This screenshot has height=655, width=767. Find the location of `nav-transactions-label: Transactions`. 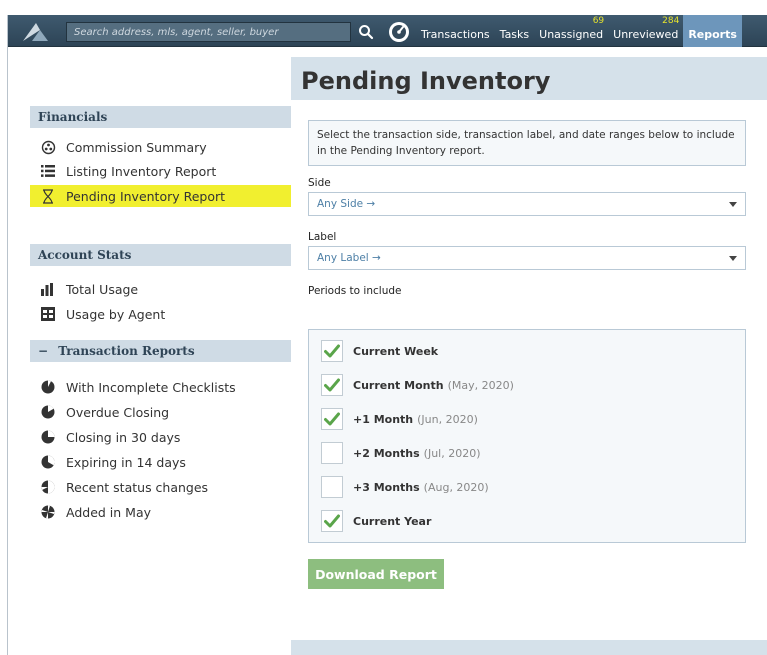

nav-transactions-label: Transactions is located at coordinates (455, 34).